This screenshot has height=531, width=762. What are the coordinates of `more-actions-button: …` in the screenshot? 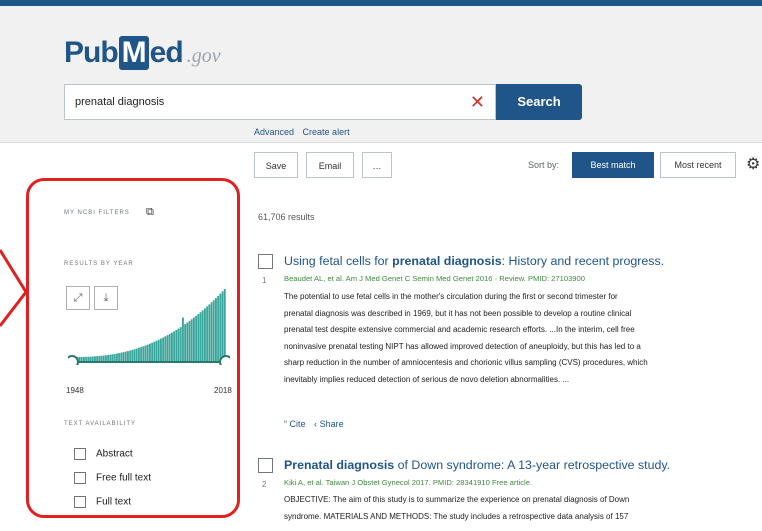 It's located at (377, 165).